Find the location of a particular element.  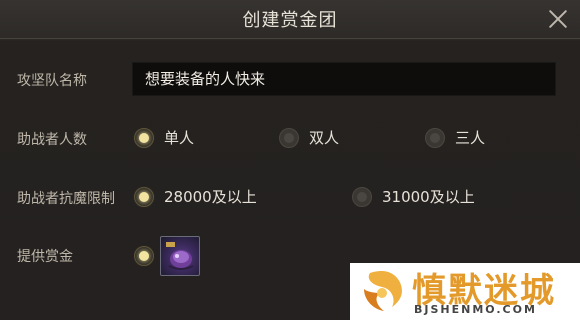

helper-count-option-single: 单人 is located at coordinates (179, 139).